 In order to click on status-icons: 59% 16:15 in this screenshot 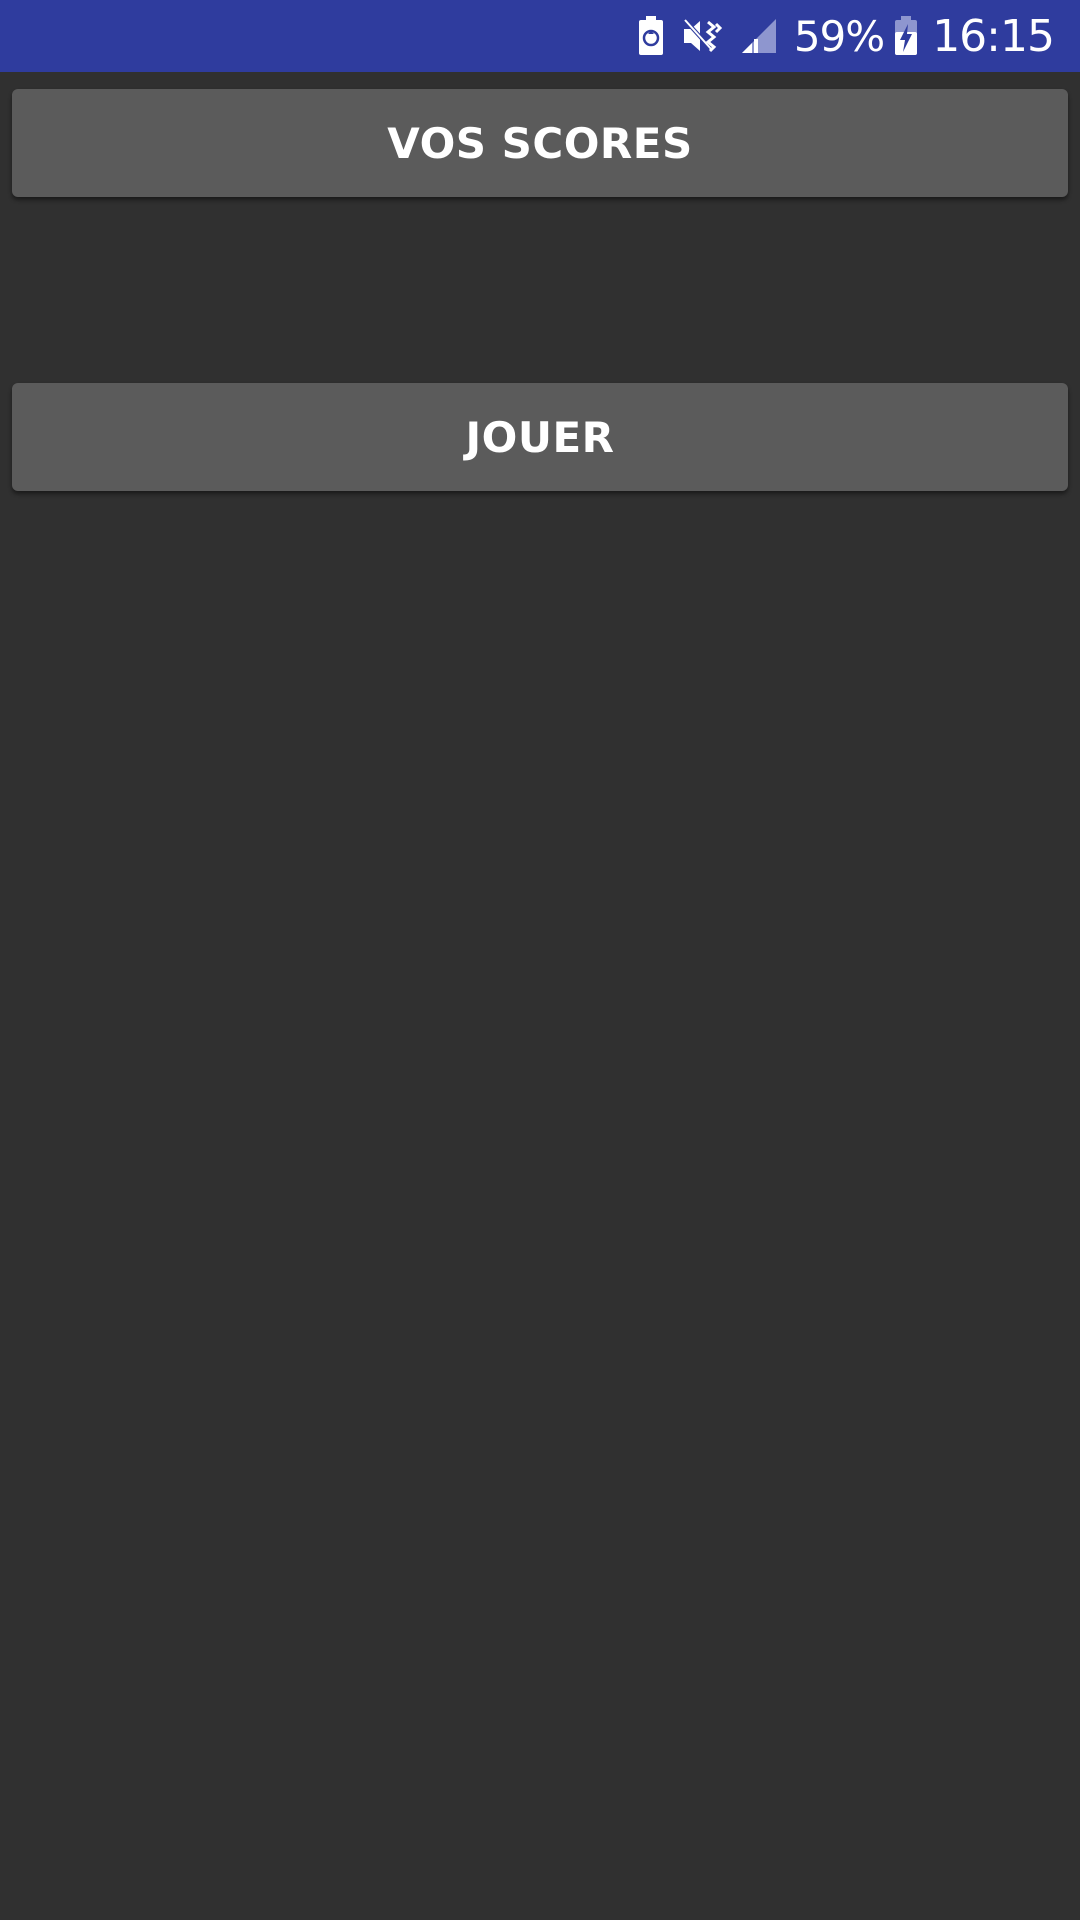, I will do `click(846, 36)`.